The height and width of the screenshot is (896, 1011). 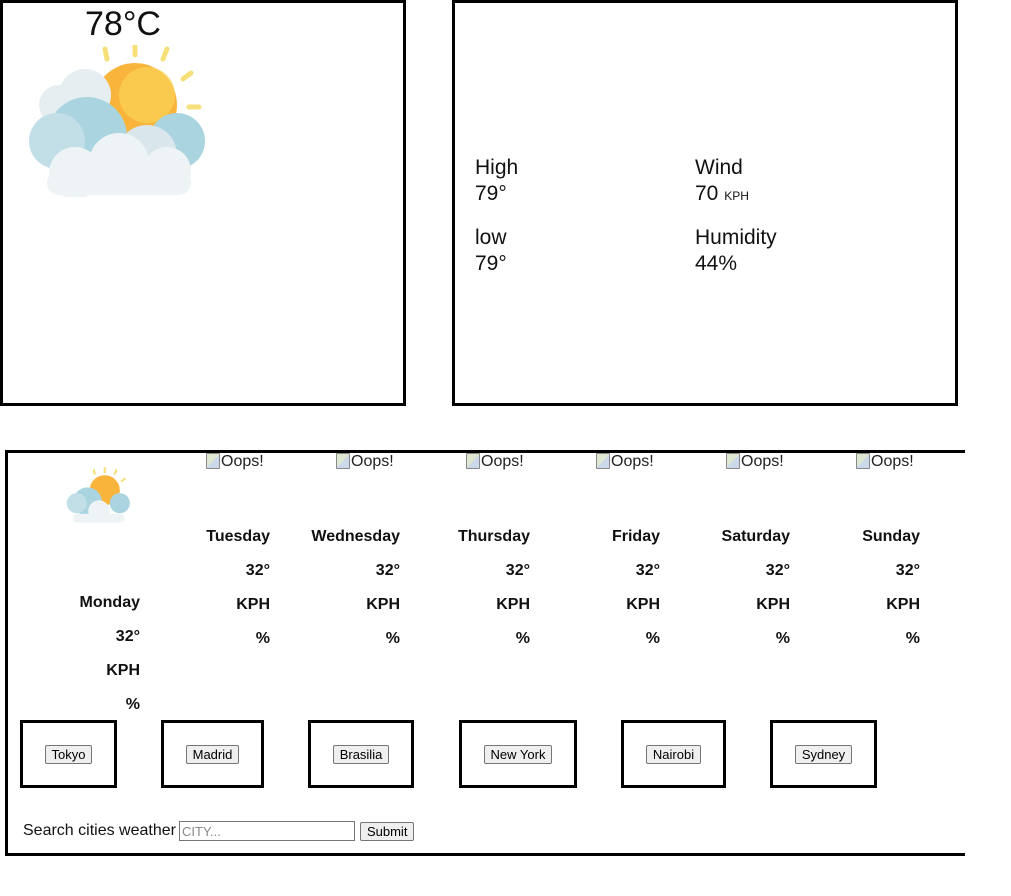 I want to click on city-button-madrid: Madrid, so click(x=212, y=754).